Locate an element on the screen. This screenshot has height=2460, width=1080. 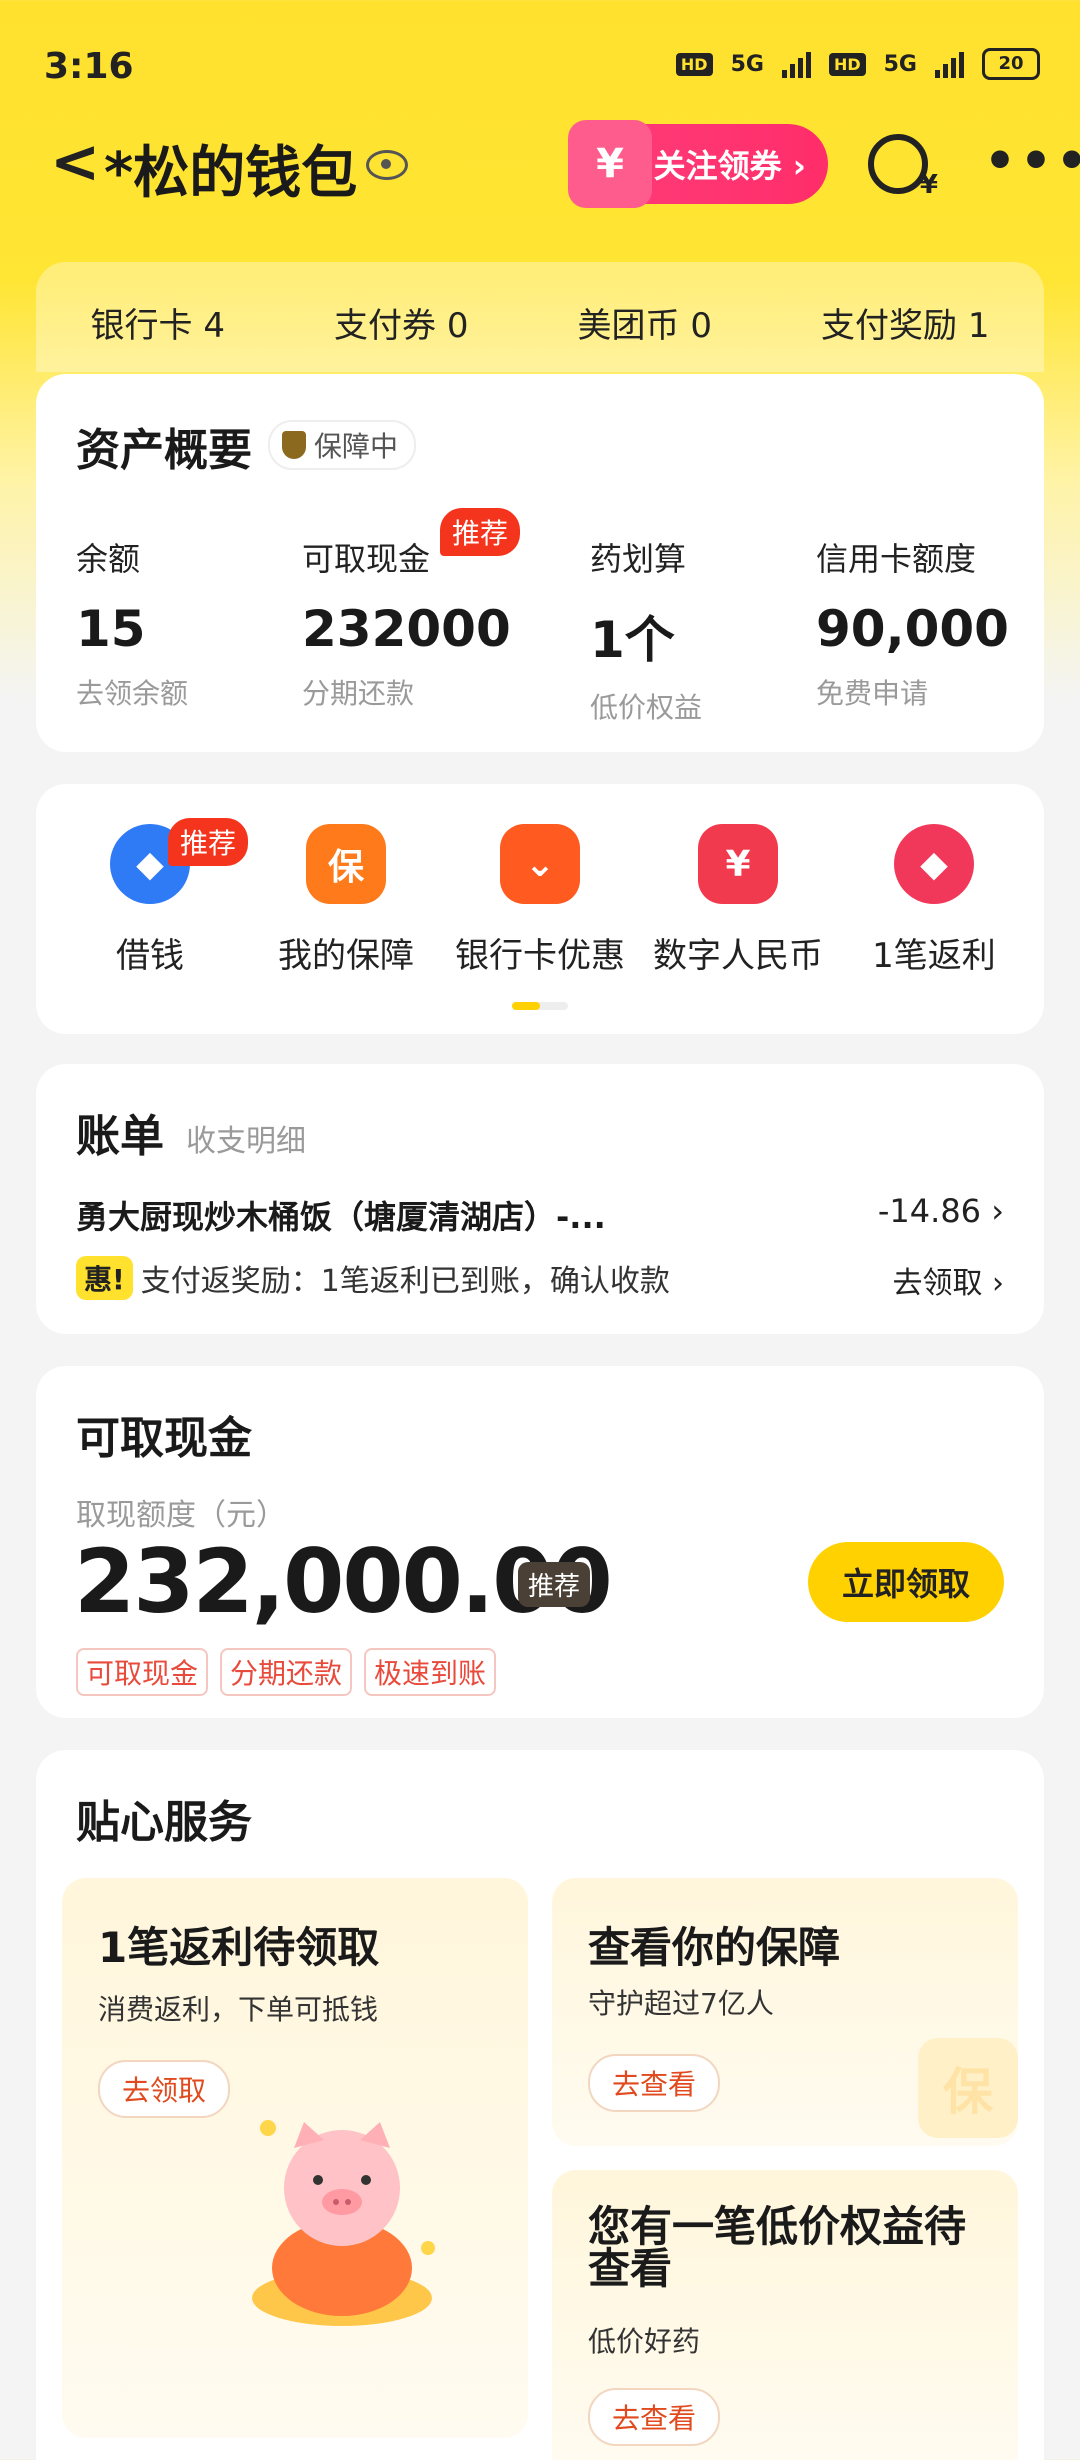
asset-sub: 分期还款 is located at coordinates (358, 693).